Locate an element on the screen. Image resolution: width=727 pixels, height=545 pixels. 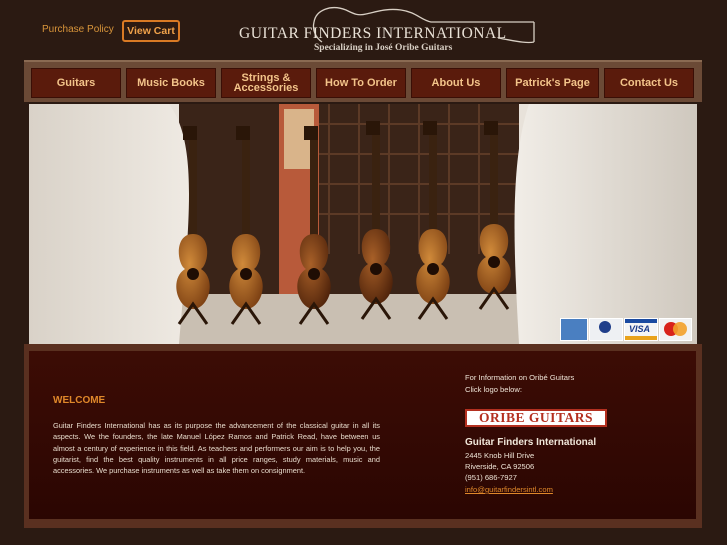
nav-about-us: About Us is located at coordinates (456, 83).